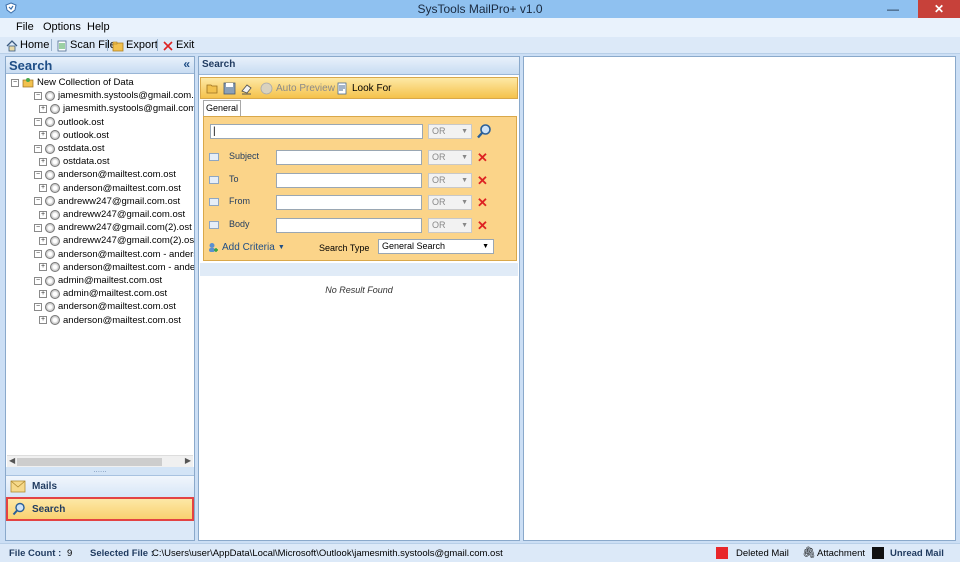  Describe the element at coordinates (450, 225) in the screenshot. I see `body-operator-select: OR ▼` at that location.